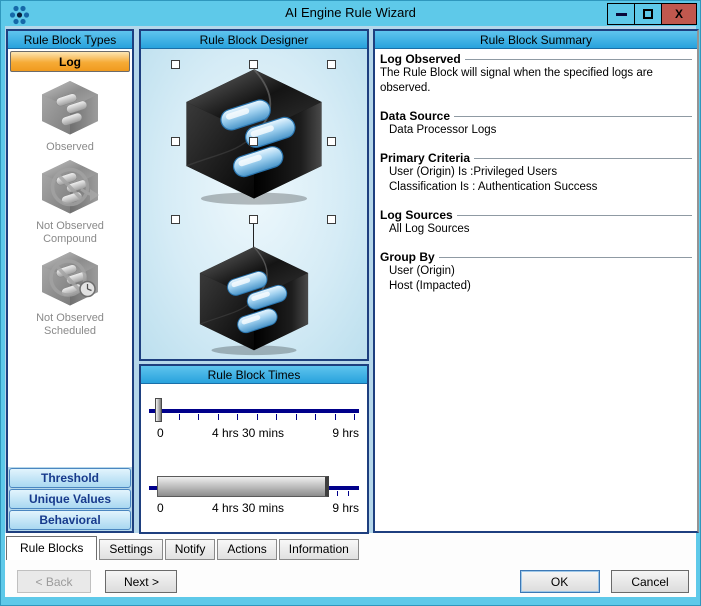 The image size is (701, 606). What do you see at coordinates (54, 581) in the screenshot?
I see `back-button: < Back` at bounding box center [54, 581].